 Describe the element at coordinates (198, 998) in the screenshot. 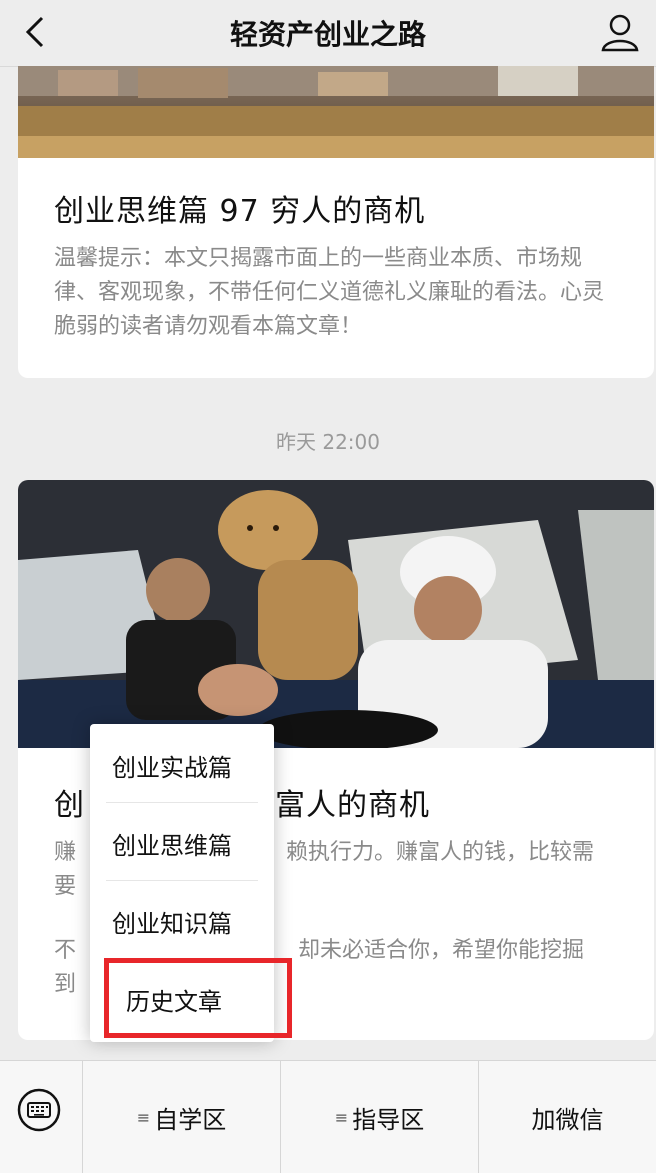

I see `highlight-box` at that location.